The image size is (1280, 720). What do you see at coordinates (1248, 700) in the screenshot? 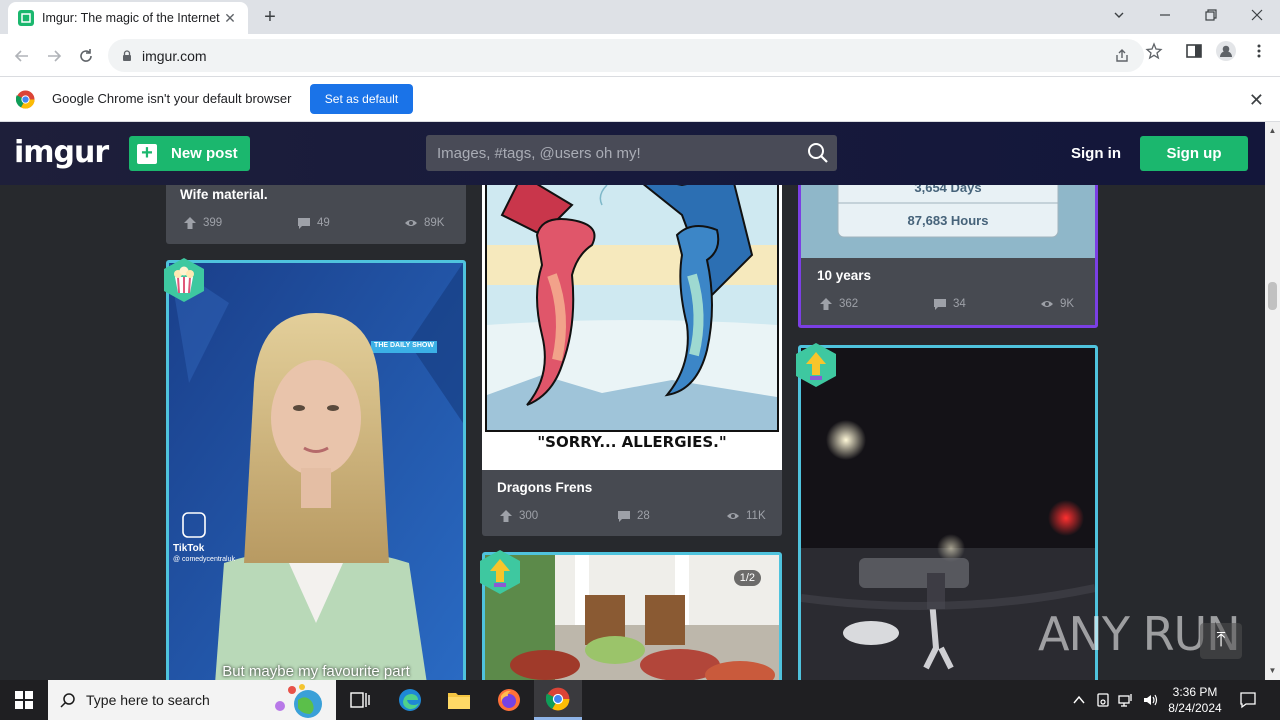
I see `notification-center-icon` at bounding box center [1248, 700].